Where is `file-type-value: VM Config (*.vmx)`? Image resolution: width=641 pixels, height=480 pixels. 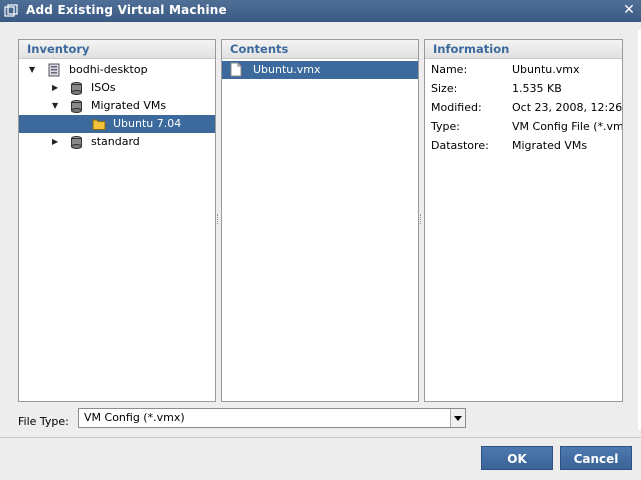 file-type-value: VM Config (*.vmx) is located at coordinates (134, 417).